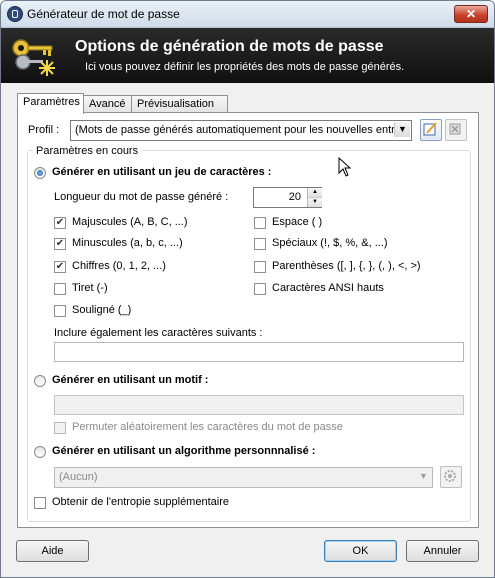  Describe the element at coordinates (90, 288) in the screenshot. I see `dash-label: Tiret (-)` at that location.